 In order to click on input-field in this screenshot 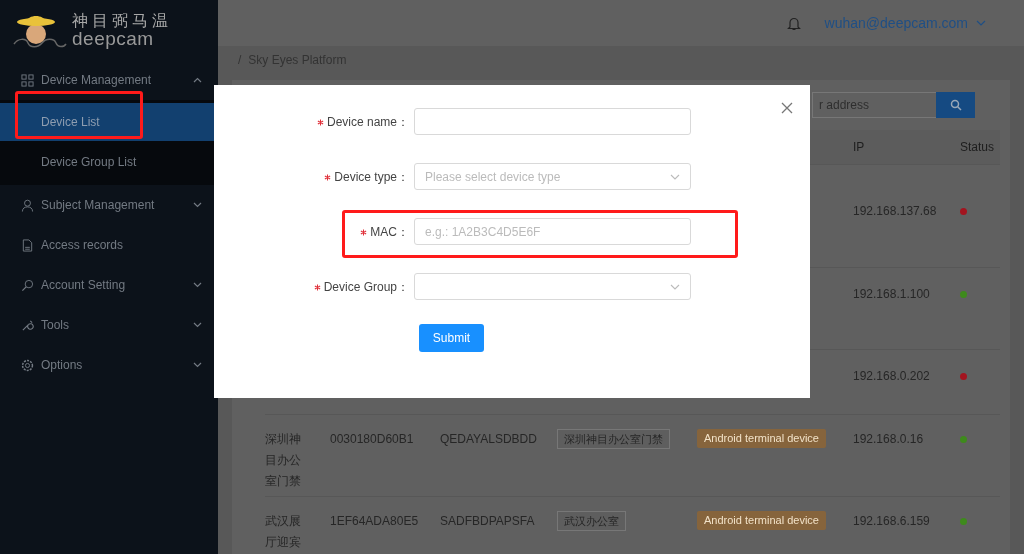, I will do `click(552, 121)`.